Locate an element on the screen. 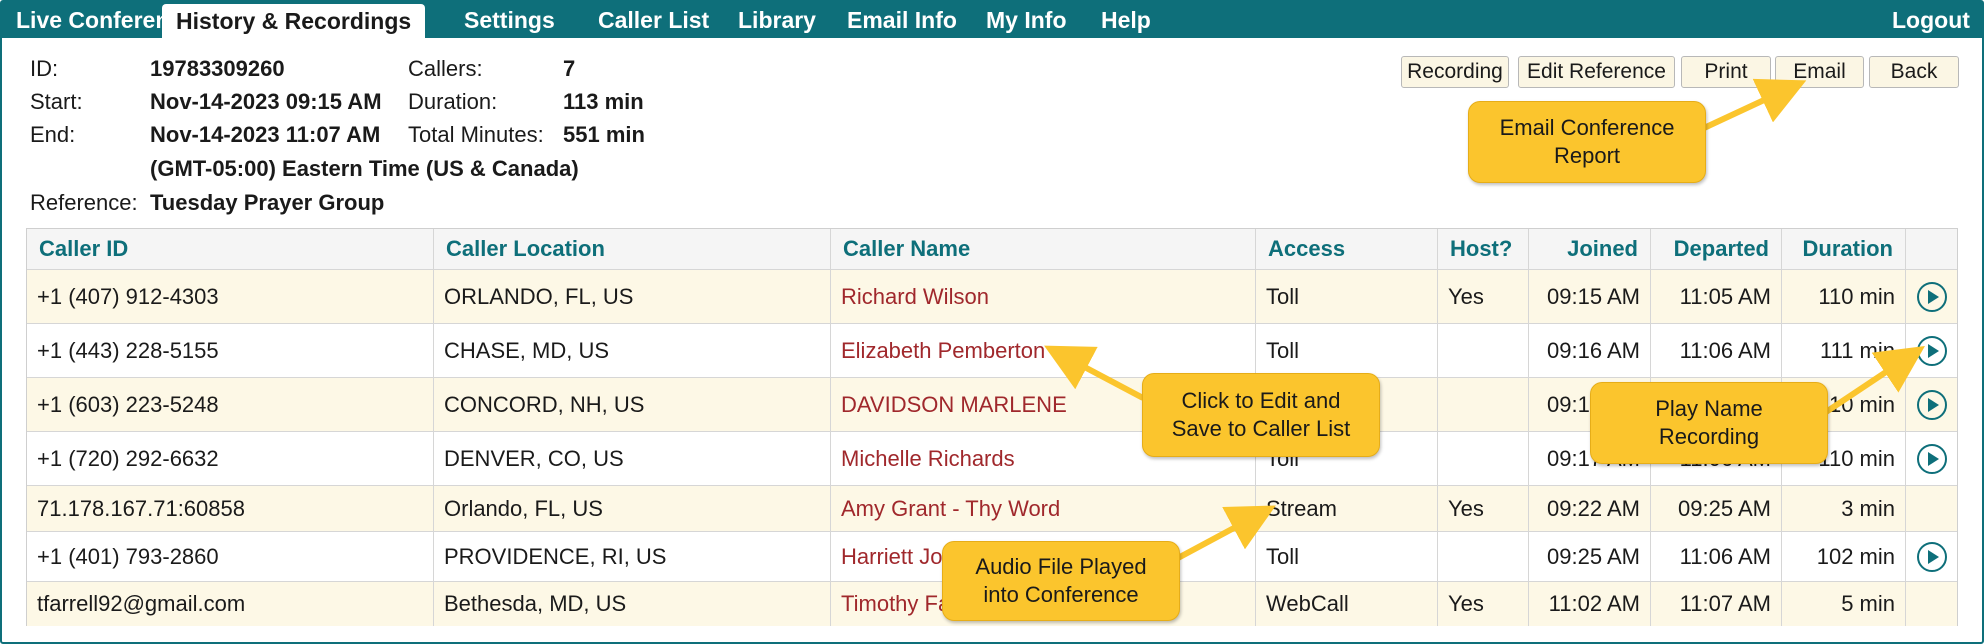  header-departed: Departed is located at coordinates (1715, 249).